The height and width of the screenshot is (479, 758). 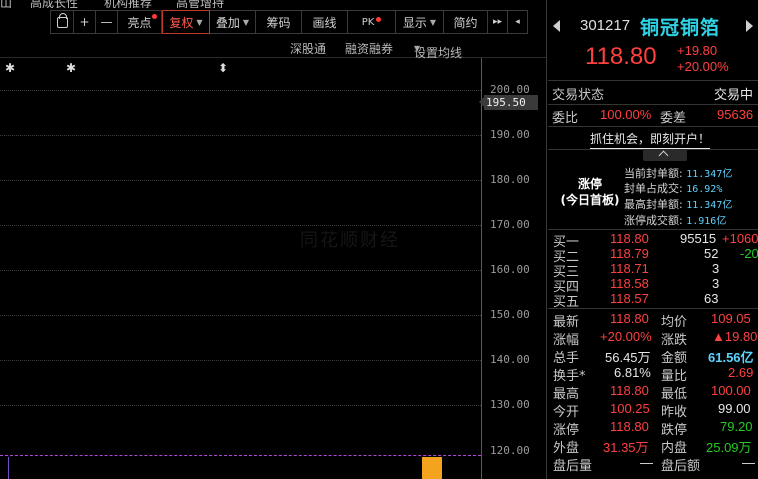 I want to click on prev-stock-icon, so click(x=556, y=26).